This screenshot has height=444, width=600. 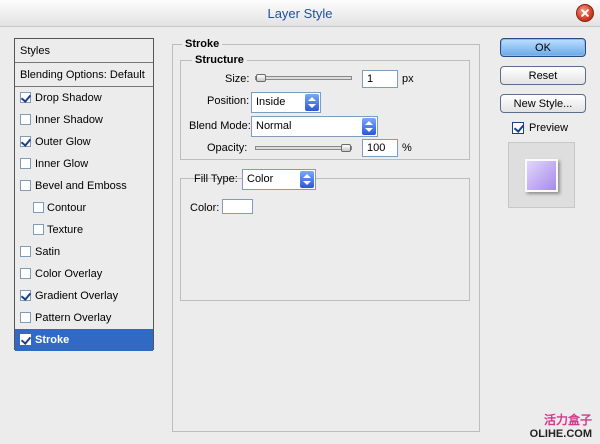 What do you see at coordinates (67, 208) in the screenshot?
I see `style-item-label: Contour` at bounding box center [67, 208].